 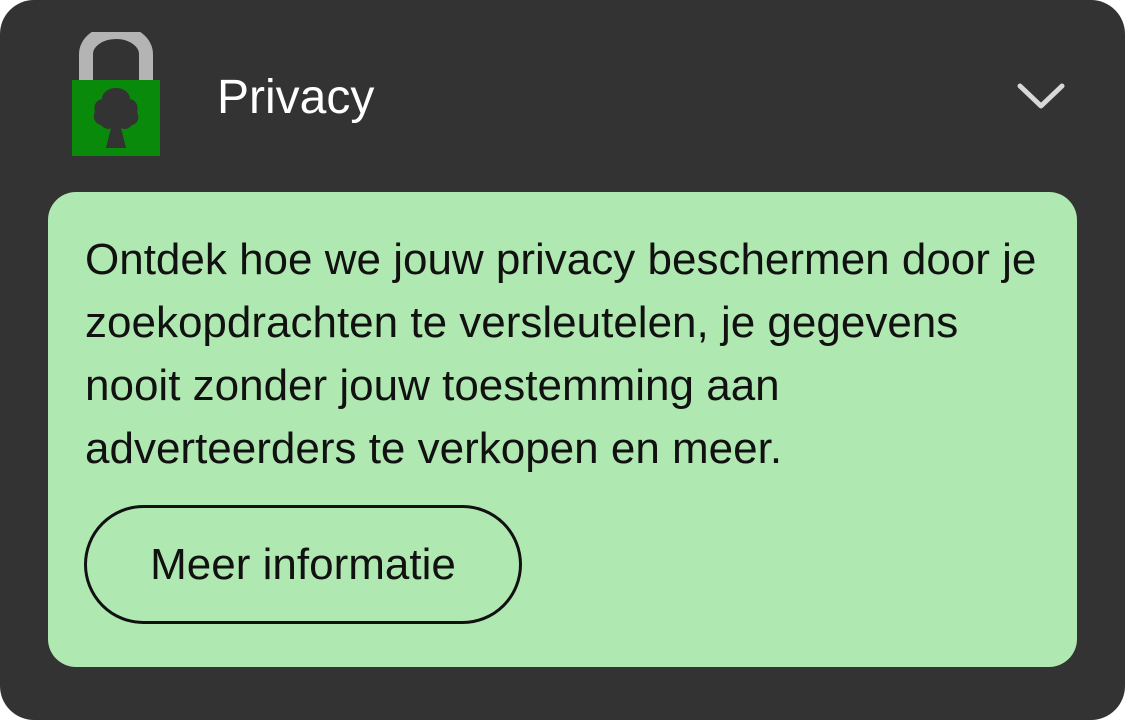 I want to click on section-title: Privacy, so click(x=296, y=97).